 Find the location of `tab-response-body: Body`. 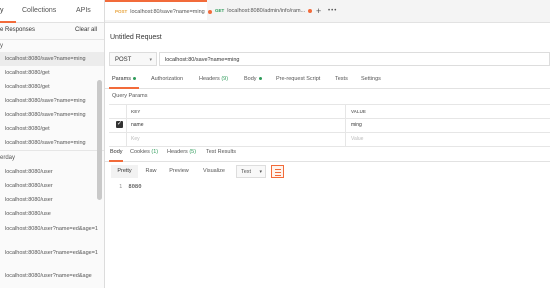

tab-response-body: Body is located at coordinates (116, 152).